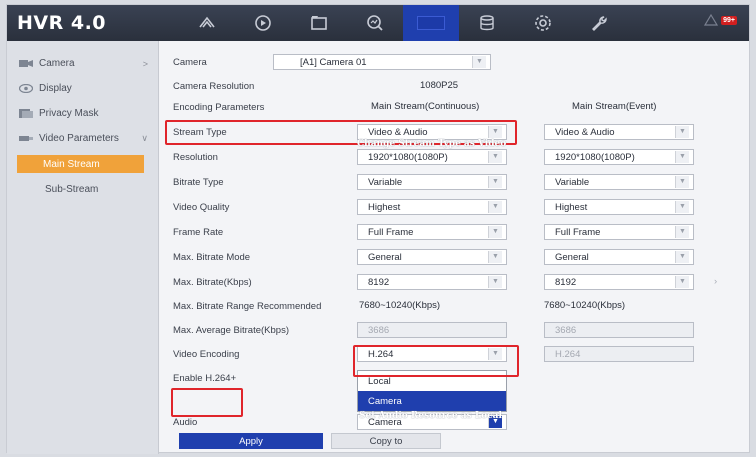 The height and width of the screenshot is (457, 756). I want to click on h264plus-label: Enable H.264+, so click(205, 378).